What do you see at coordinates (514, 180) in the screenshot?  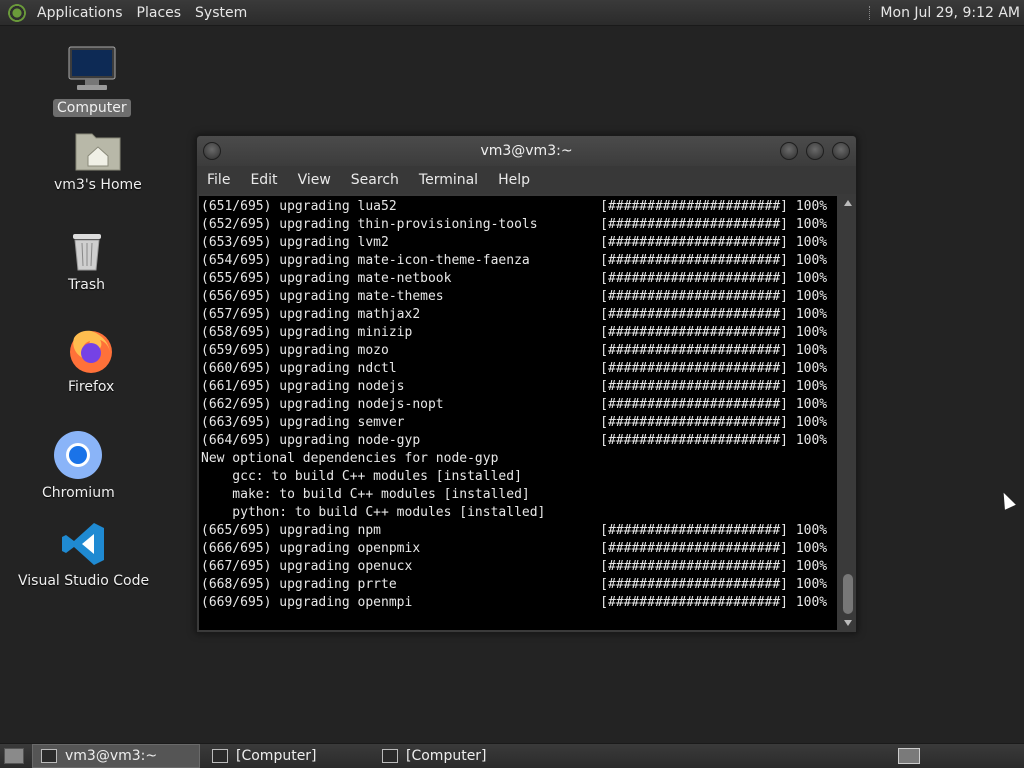 I see `menu-help: Help` at bounding box center [514, 180].